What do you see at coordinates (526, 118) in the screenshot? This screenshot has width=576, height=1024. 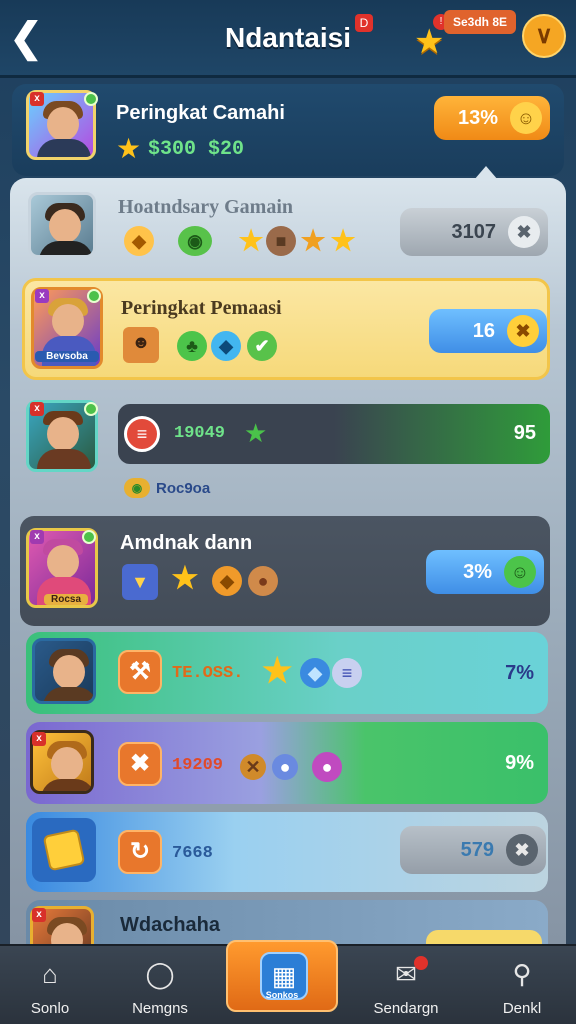 I see `smile-coin-icon: ☺` at bounding box center [526, 118].